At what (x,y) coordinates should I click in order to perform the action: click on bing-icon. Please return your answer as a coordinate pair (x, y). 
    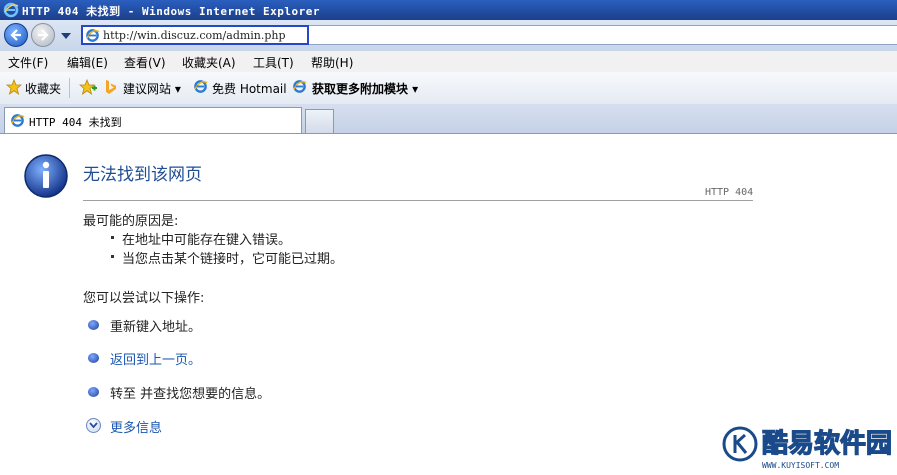
    Looking at the image, I should click on (111, 87).